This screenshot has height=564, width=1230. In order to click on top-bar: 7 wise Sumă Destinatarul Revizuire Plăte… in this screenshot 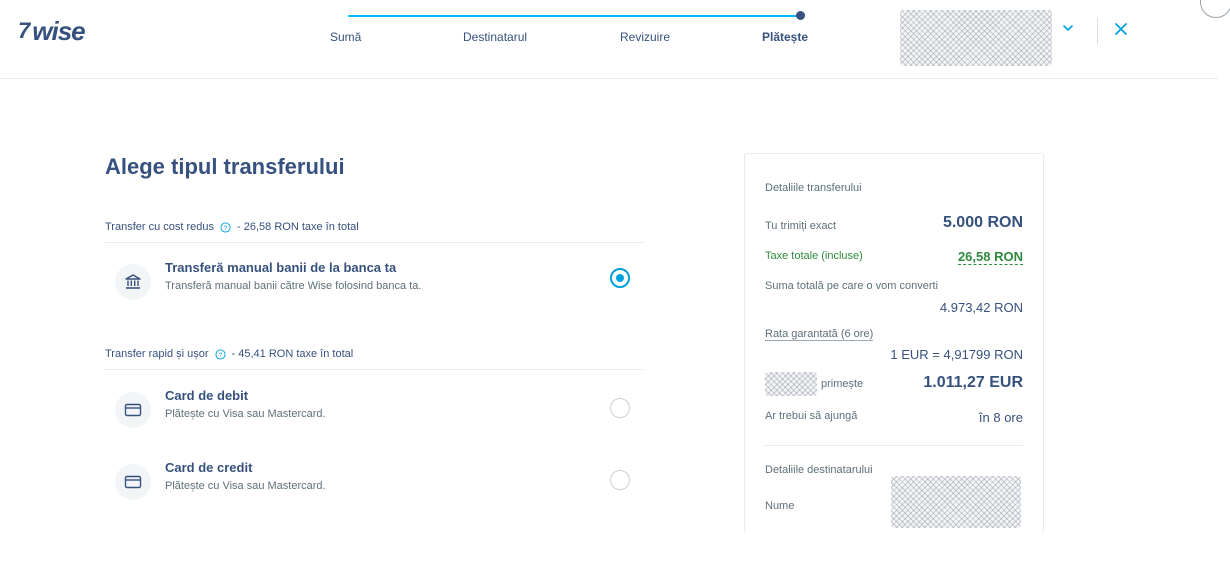, I will do `click(615, 39)`.